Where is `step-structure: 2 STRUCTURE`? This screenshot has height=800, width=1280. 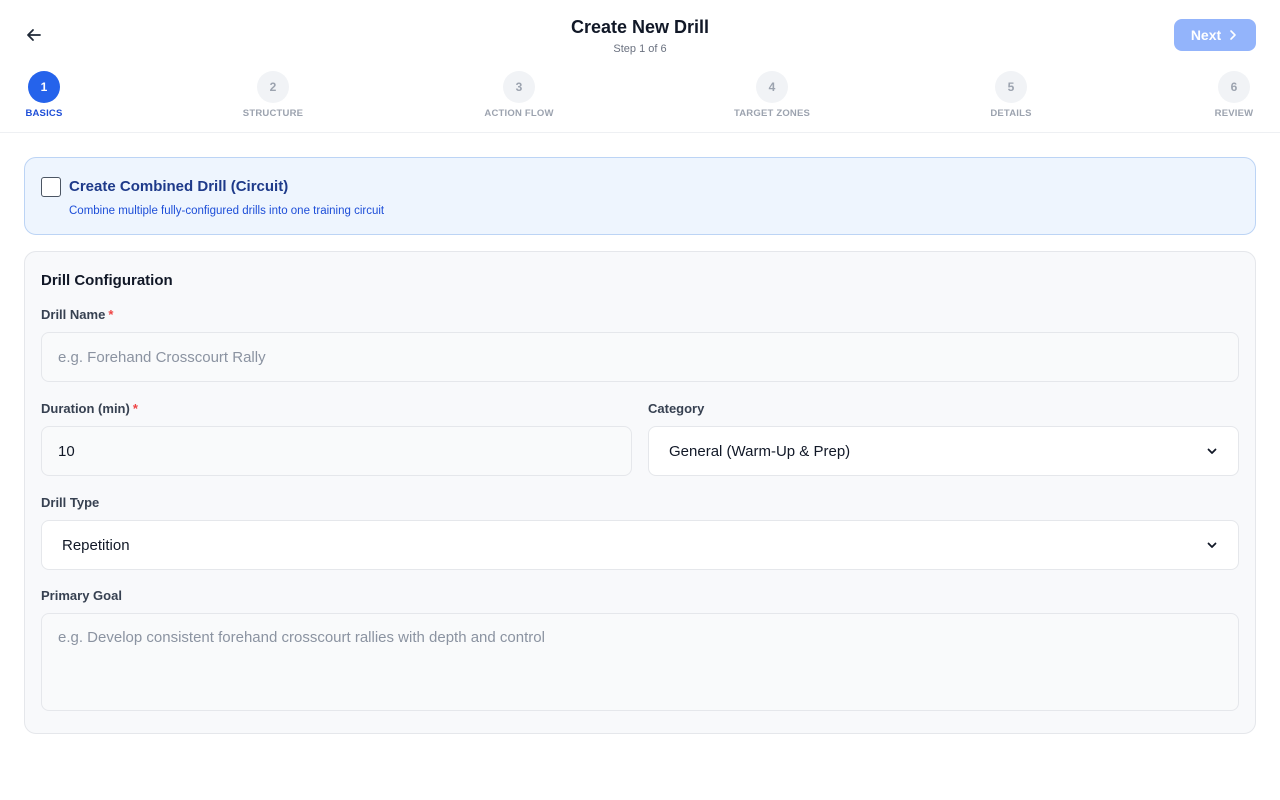 step-structure: 2 STRUCTURE is located at coordinates (273, 95).